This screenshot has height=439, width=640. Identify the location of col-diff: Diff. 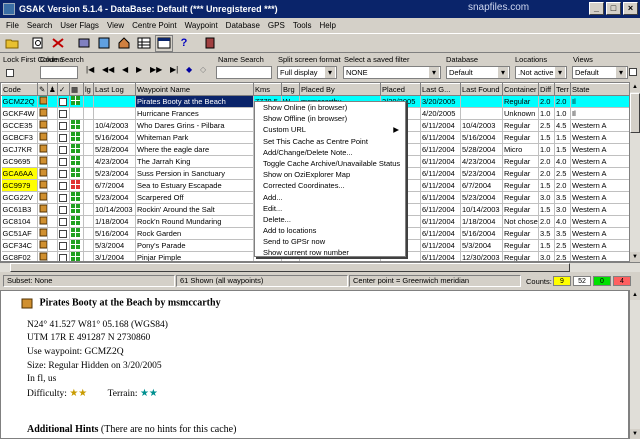
(546, 89).